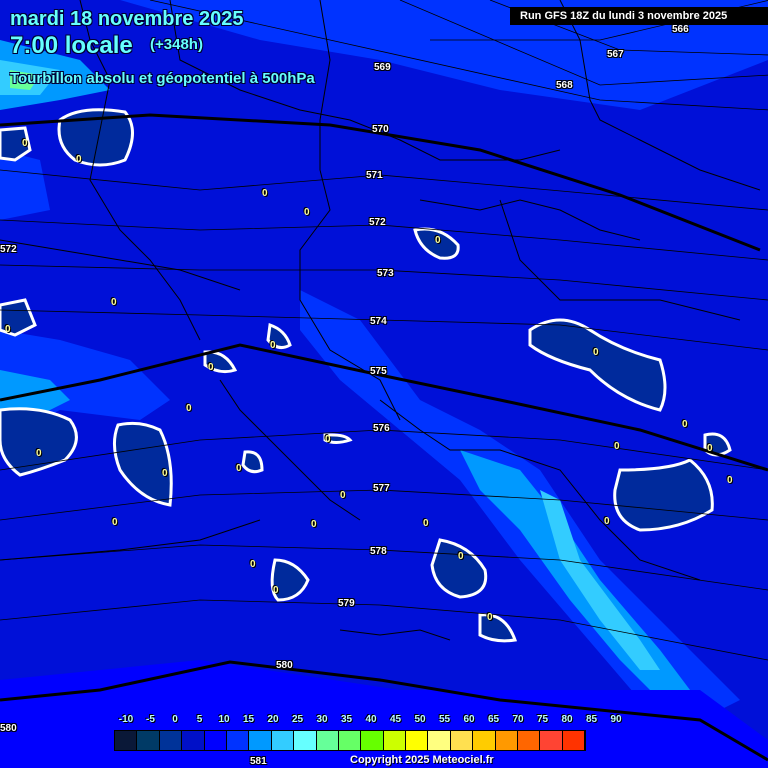 The width and height of the screenshot is (768, 768). Describe the element at coordinates (382, 67) in the screenshot. I see `contour-label: 569` at that location.